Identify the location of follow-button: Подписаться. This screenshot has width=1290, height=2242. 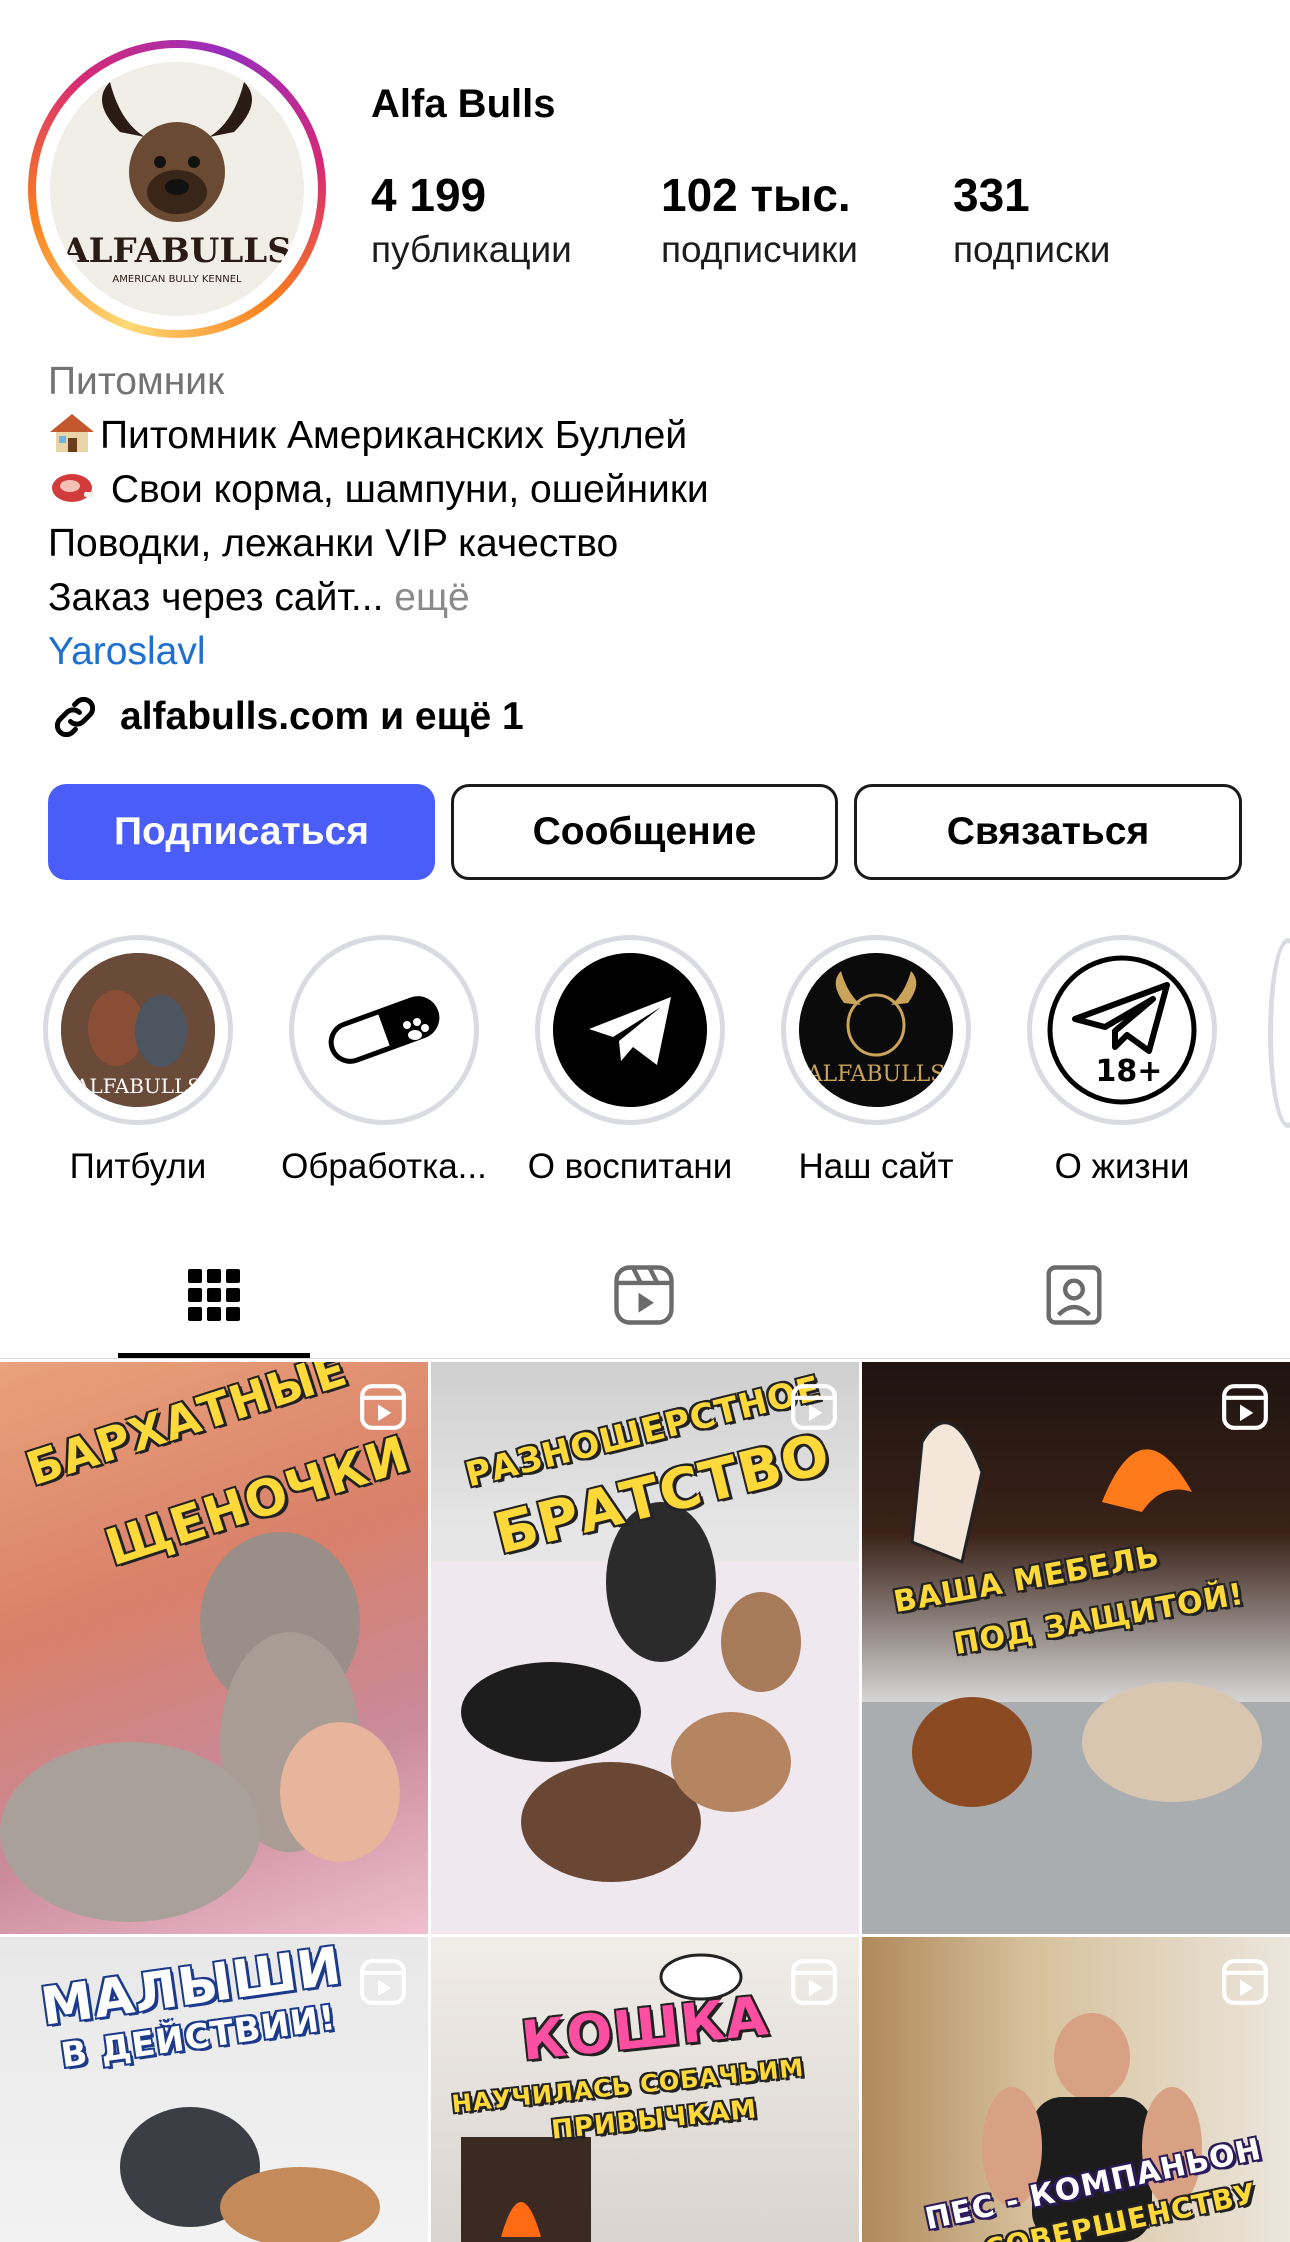
(241, 832).